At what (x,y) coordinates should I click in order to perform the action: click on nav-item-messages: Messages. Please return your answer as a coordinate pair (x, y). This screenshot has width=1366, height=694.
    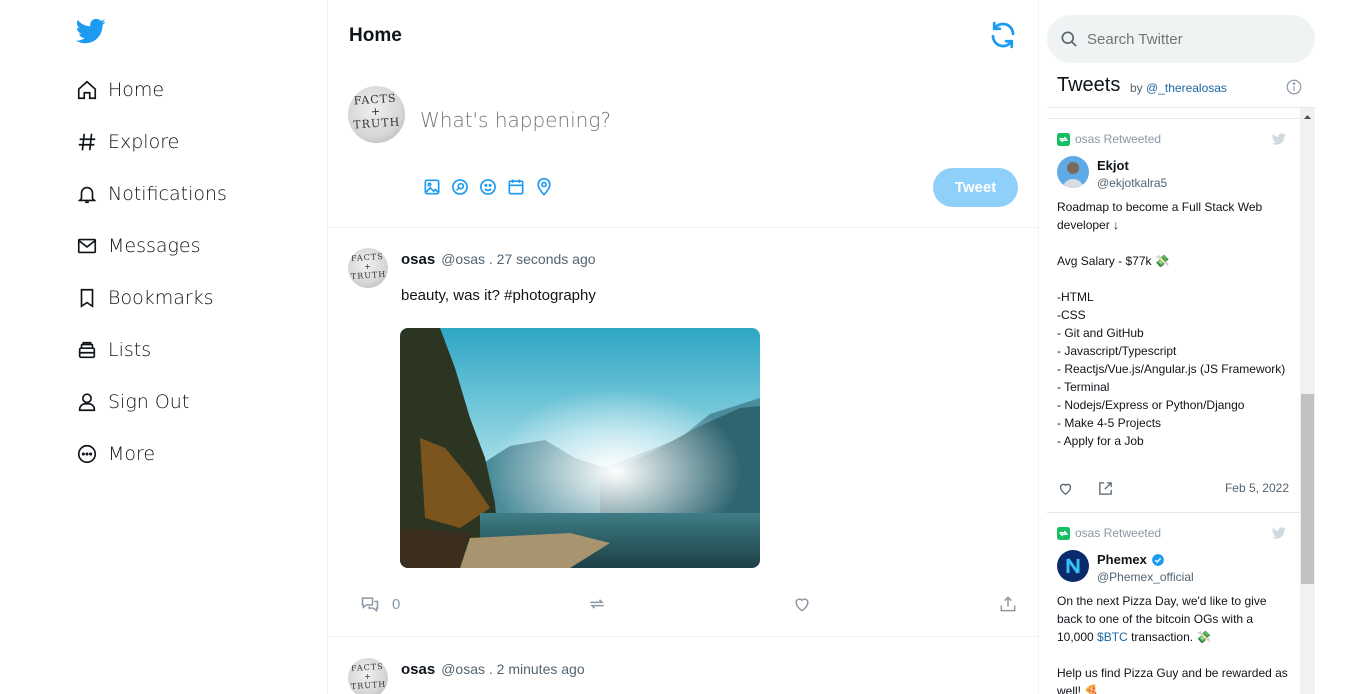
    Looking at the image, I should click on (138, 246).